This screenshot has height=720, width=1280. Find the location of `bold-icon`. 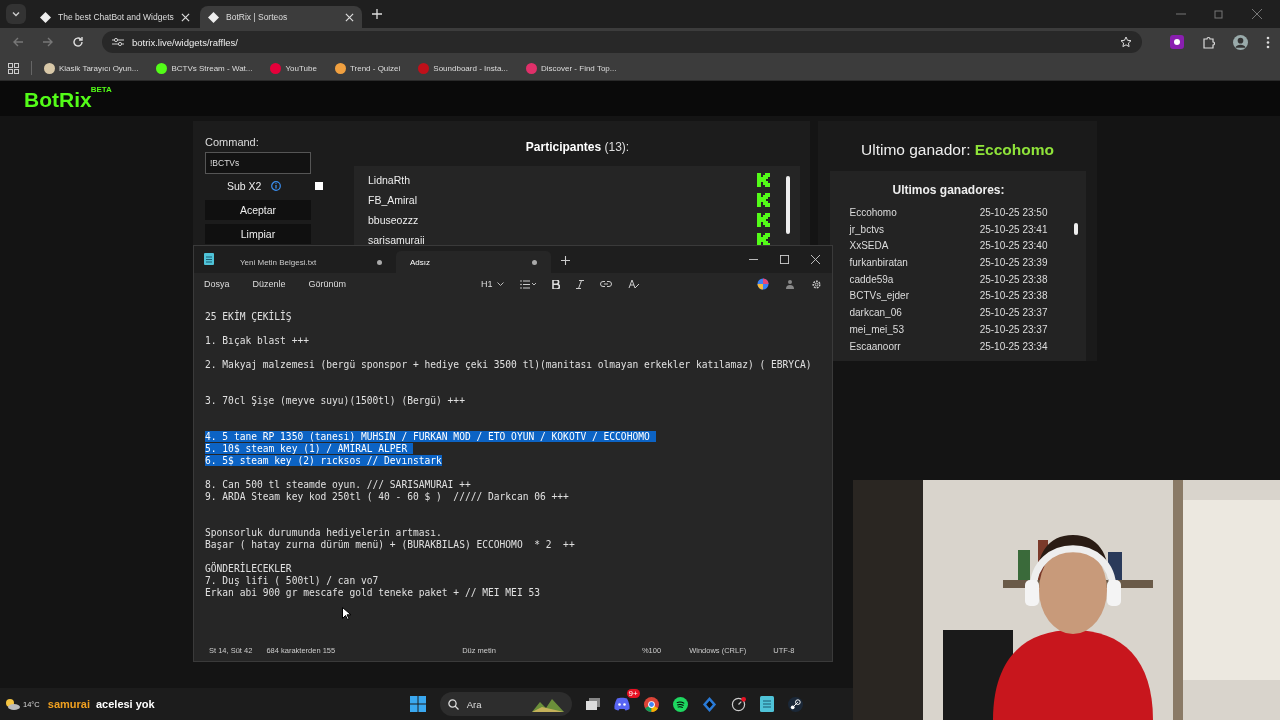

bold-icon is located at coordinates (555, 284).